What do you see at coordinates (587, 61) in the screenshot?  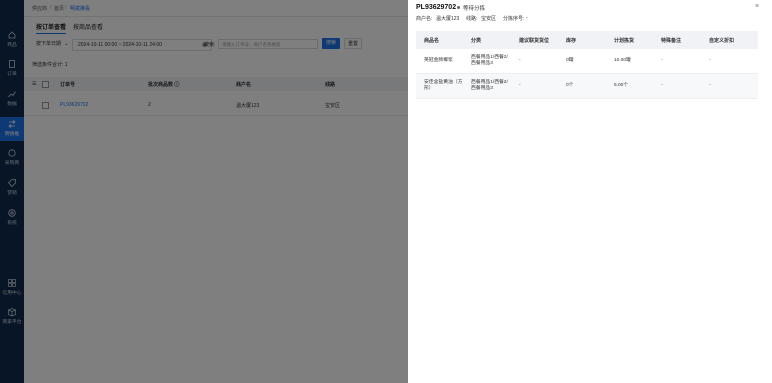 I see `table-row: 英冠金牌椰浆 西餐用品1/西餐2/ 西餐用品3 - 0罐 10.00罐 - -` at bounding box center [587, 61].